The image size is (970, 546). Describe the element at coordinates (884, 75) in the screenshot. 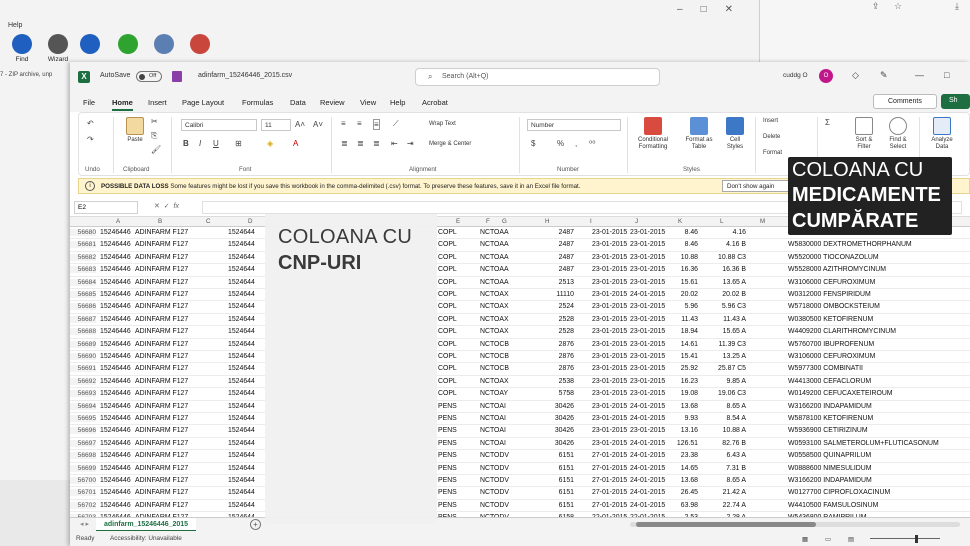

I see `pen-icon: ✎` at that location.